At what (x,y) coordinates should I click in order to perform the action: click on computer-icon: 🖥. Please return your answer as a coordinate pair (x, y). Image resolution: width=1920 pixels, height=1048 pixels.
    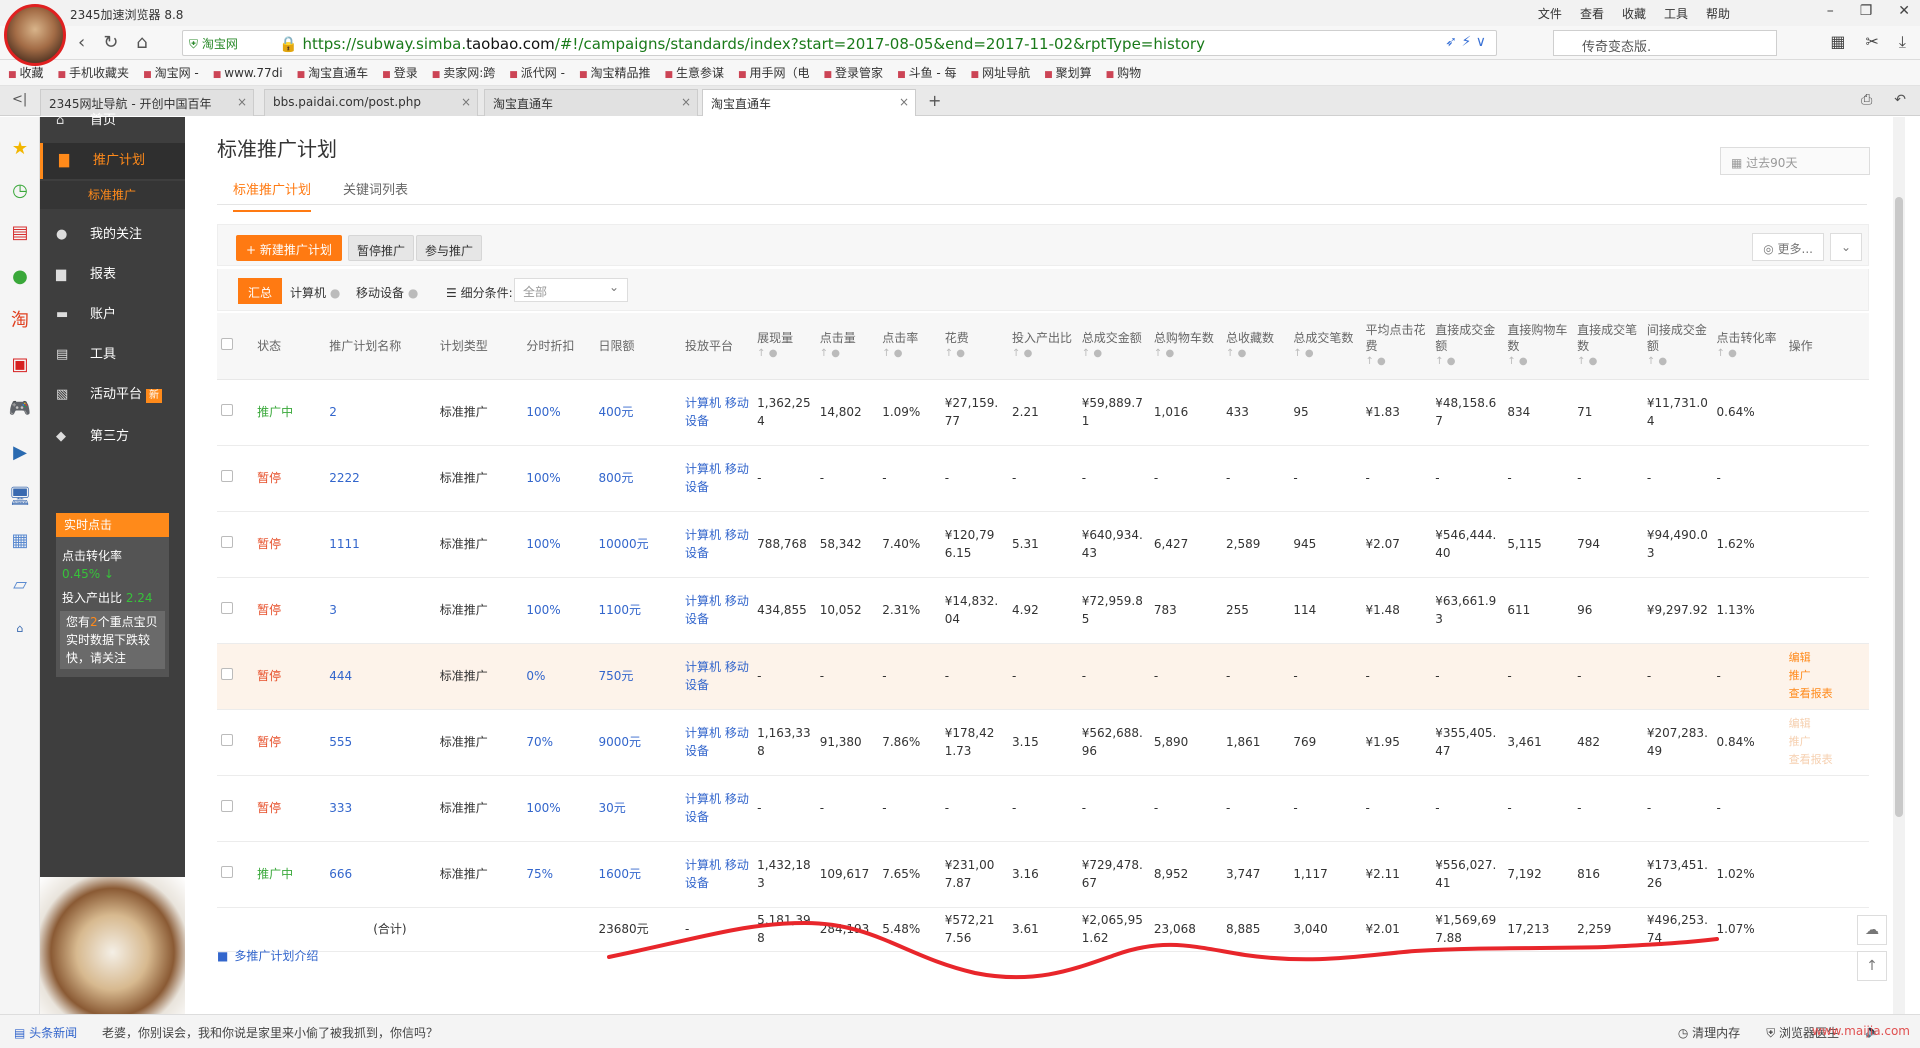
    Looking at the image, I should click on (20, 497).